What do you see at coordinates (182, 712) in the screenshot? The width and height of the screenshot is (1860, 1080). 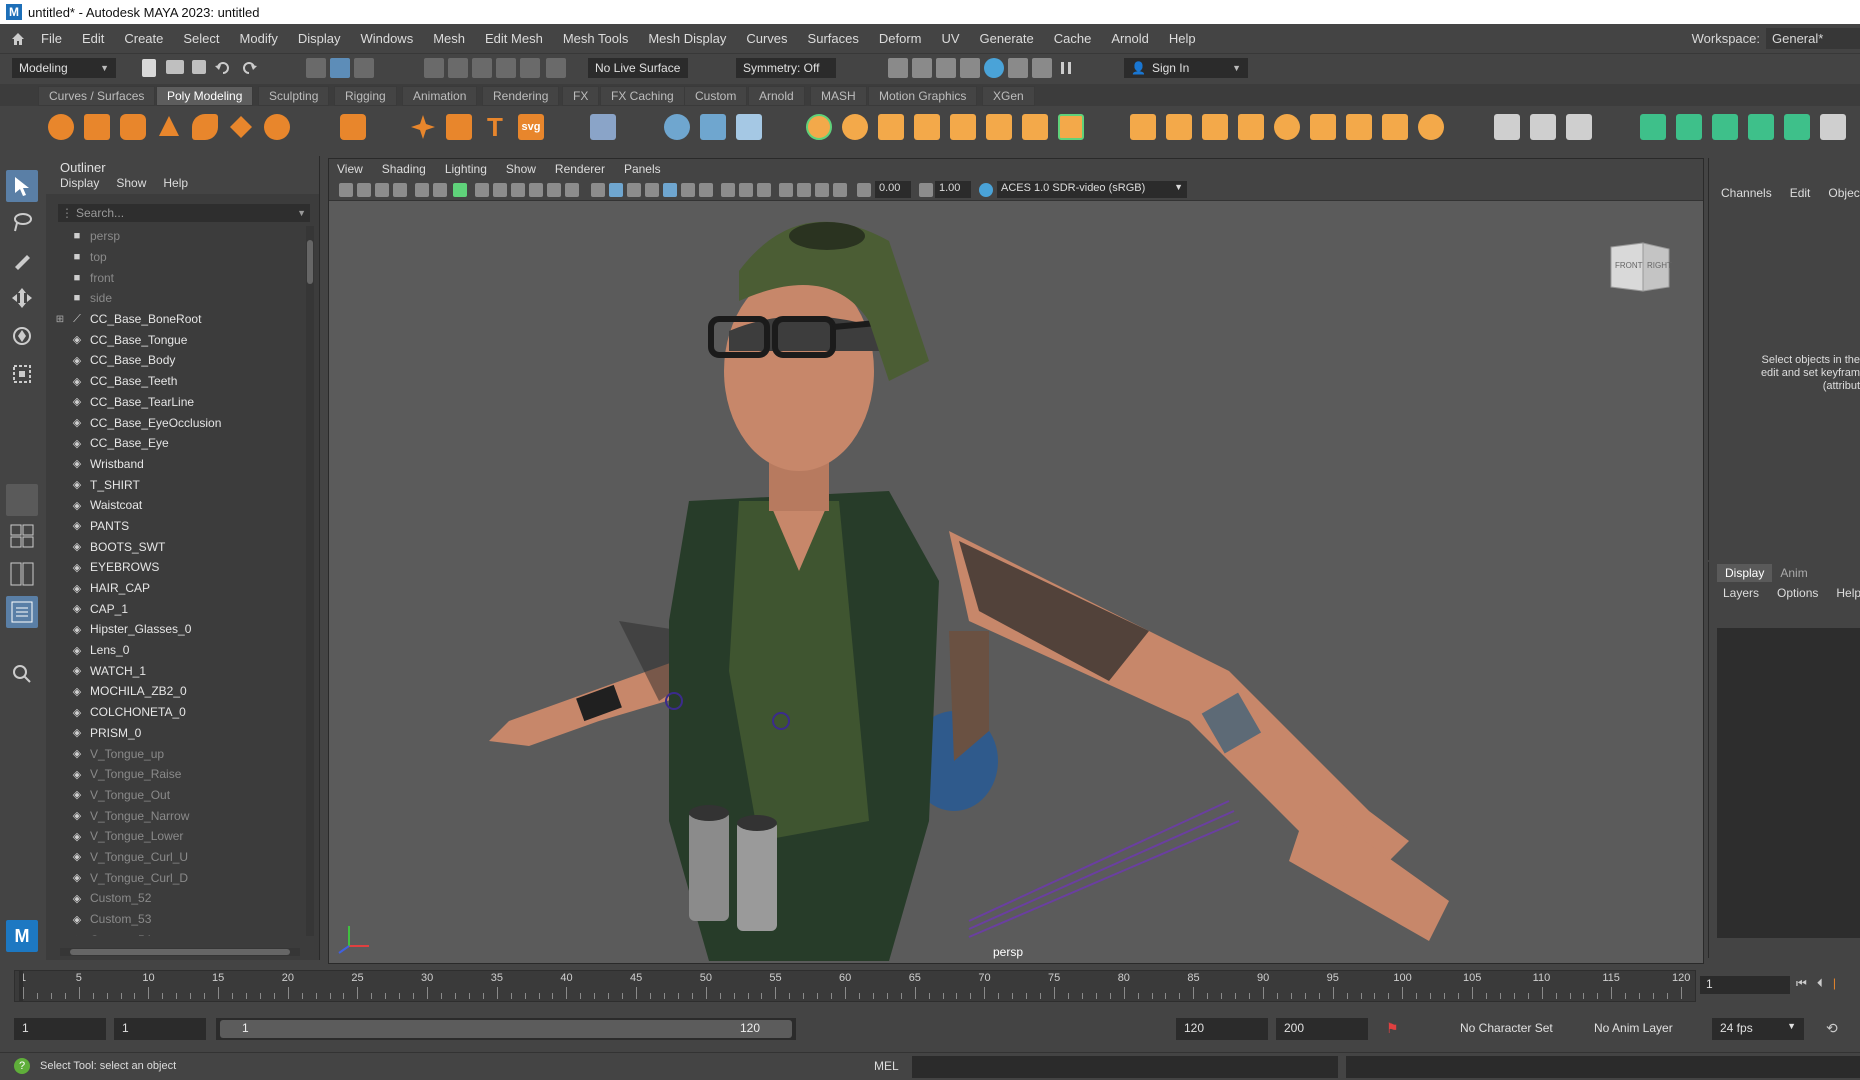 I see `outliner-item: ◈ COLCHONETA_0` at bounding box center [182, 712].